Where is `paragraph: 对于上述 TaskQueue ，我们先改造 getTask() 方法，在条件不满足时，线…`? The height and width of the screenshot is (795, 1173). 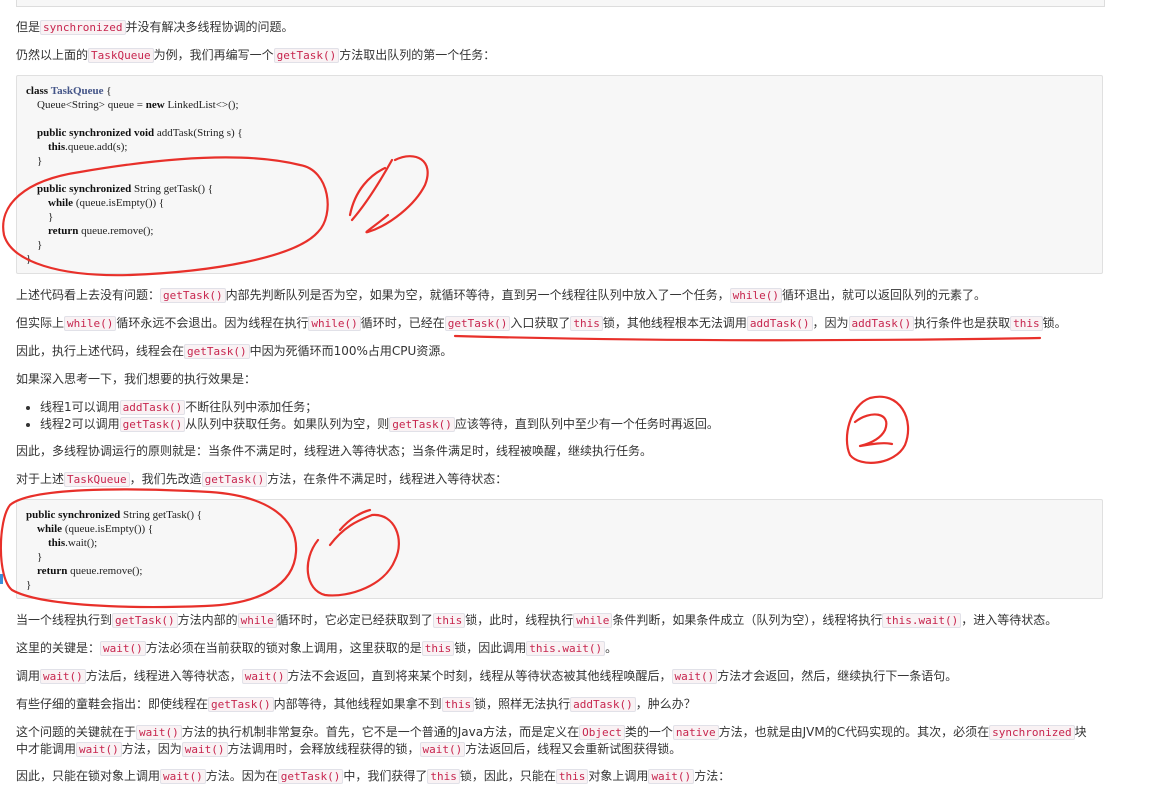
paragraph: 对于上述 TaskQueue ，我们先改造 getTask() 方法，在条件不满足时，线… is located at coordinates (262, 479).